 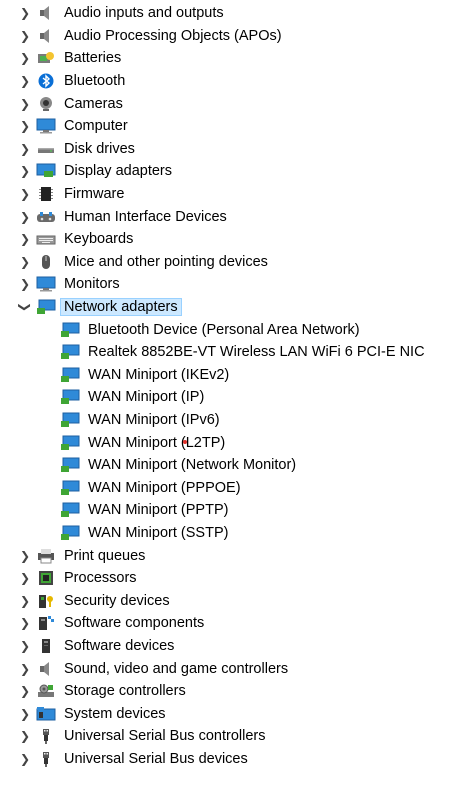 I want to click on tree-item-software-devices: ❯ Software devices, so click(x=231, y=646).